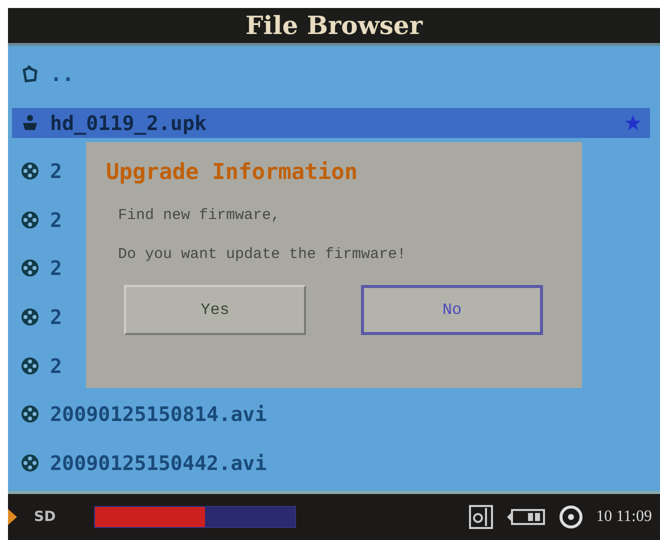 The width and height of the screenshot is (660, 540). Describe the element at coordinates (128, 122) in the screenshot. I see `file-name: hd_0119_2.upk` at that location.